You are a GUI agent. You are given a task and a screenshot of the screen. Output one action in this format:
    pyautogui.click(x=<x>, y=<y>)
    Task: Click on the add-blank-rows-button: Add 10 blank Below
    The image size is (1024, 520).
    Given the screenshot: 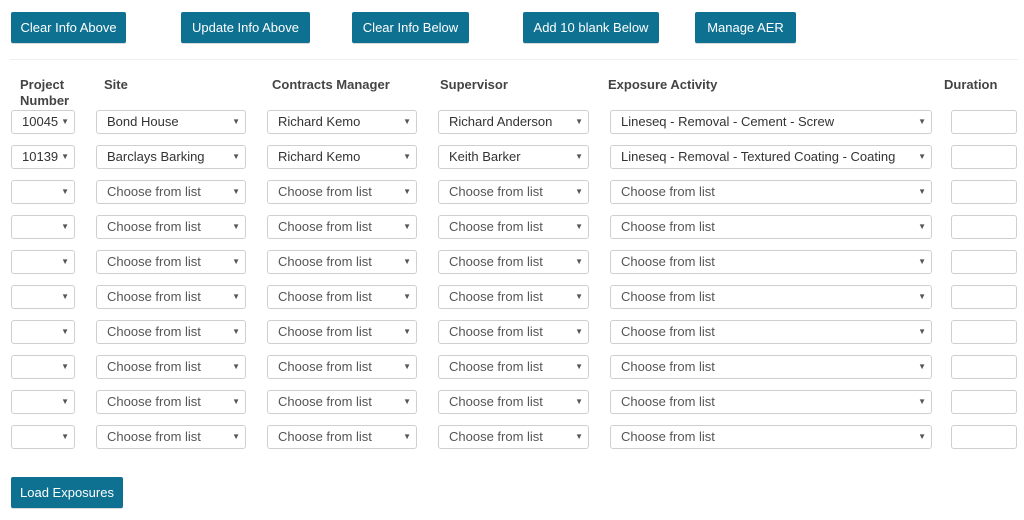 What is the action you would take?
    pyautogui.click(x=591, y=27)
    